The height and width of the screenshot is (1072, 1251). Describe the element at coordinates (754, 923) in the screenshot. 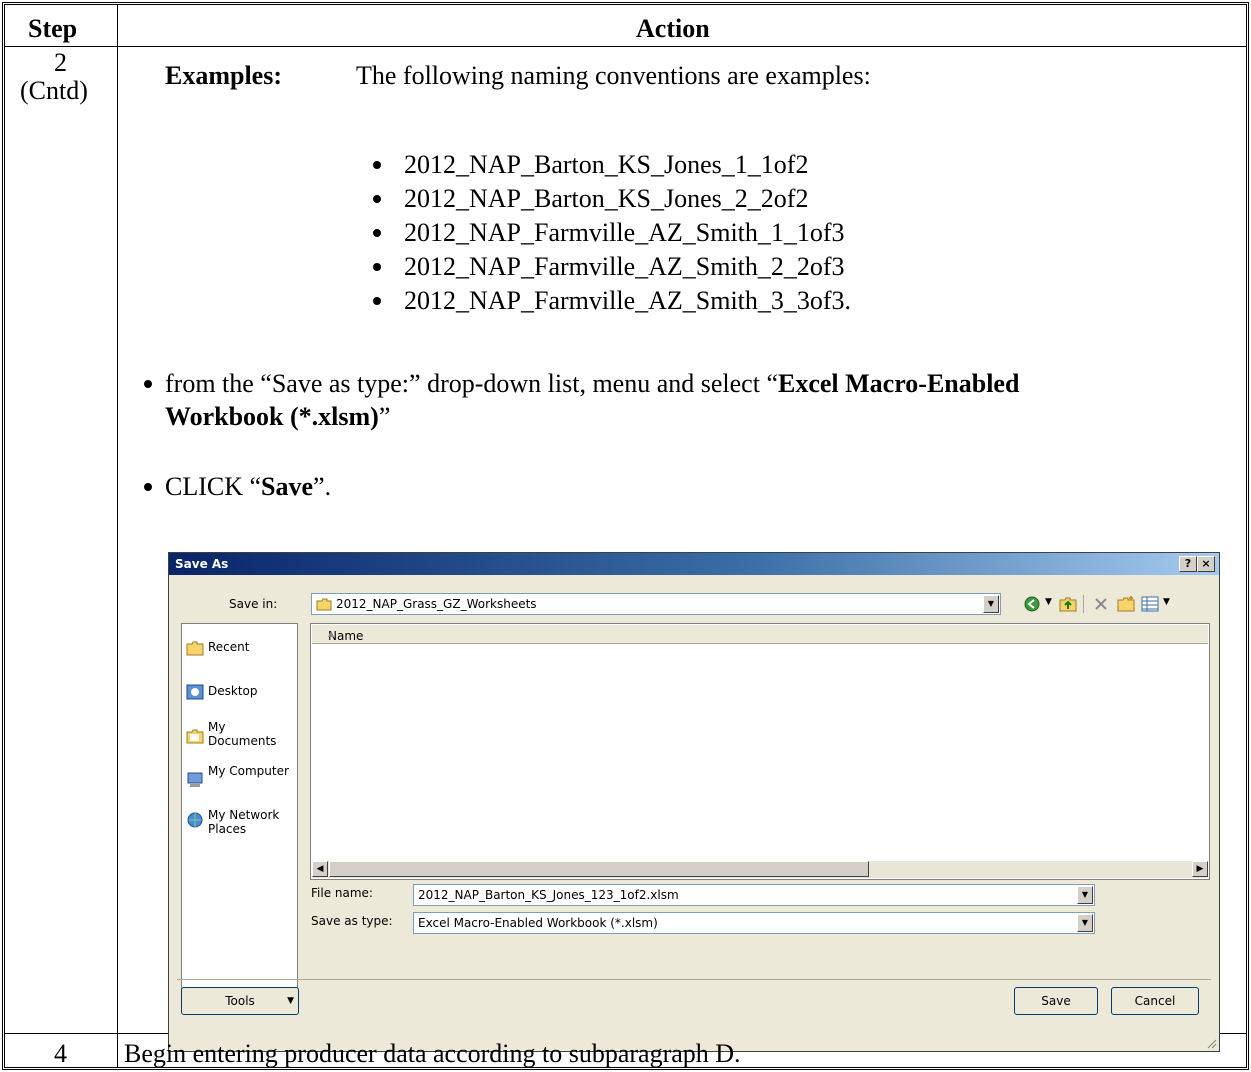

I see `save-as-type-dropdown: Excel Macro-Enabled Workbook (*.xlsm) ▼` at that location.